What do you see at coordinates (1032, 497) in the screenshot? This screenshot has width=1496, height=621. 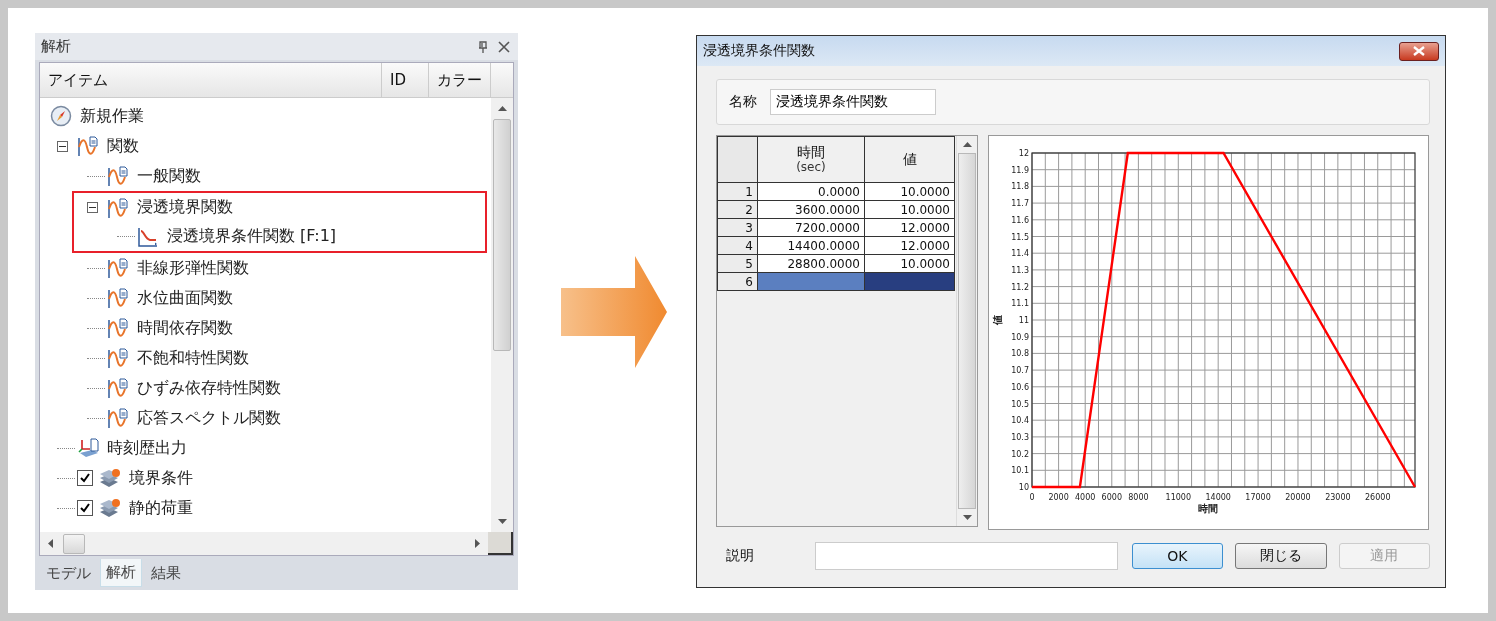 I see `x-tick-label: 0` at bounding box center [1032, 497].